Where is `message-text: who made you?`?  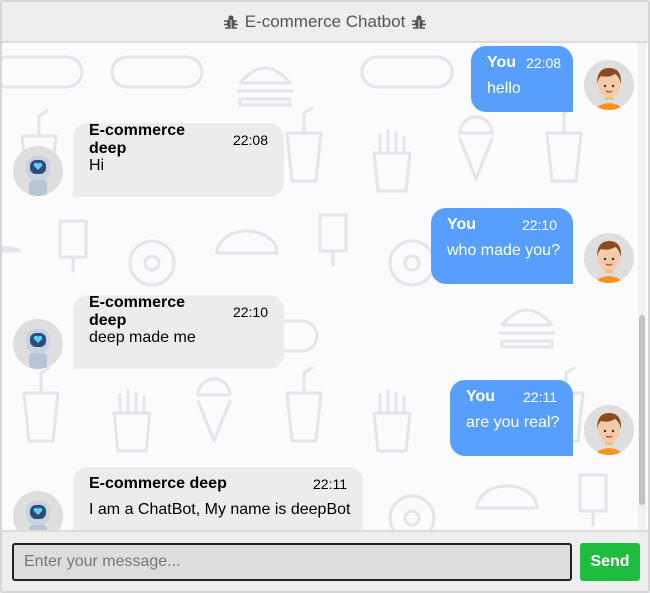 message-text: who made you? is located at coordinates (503, 250).